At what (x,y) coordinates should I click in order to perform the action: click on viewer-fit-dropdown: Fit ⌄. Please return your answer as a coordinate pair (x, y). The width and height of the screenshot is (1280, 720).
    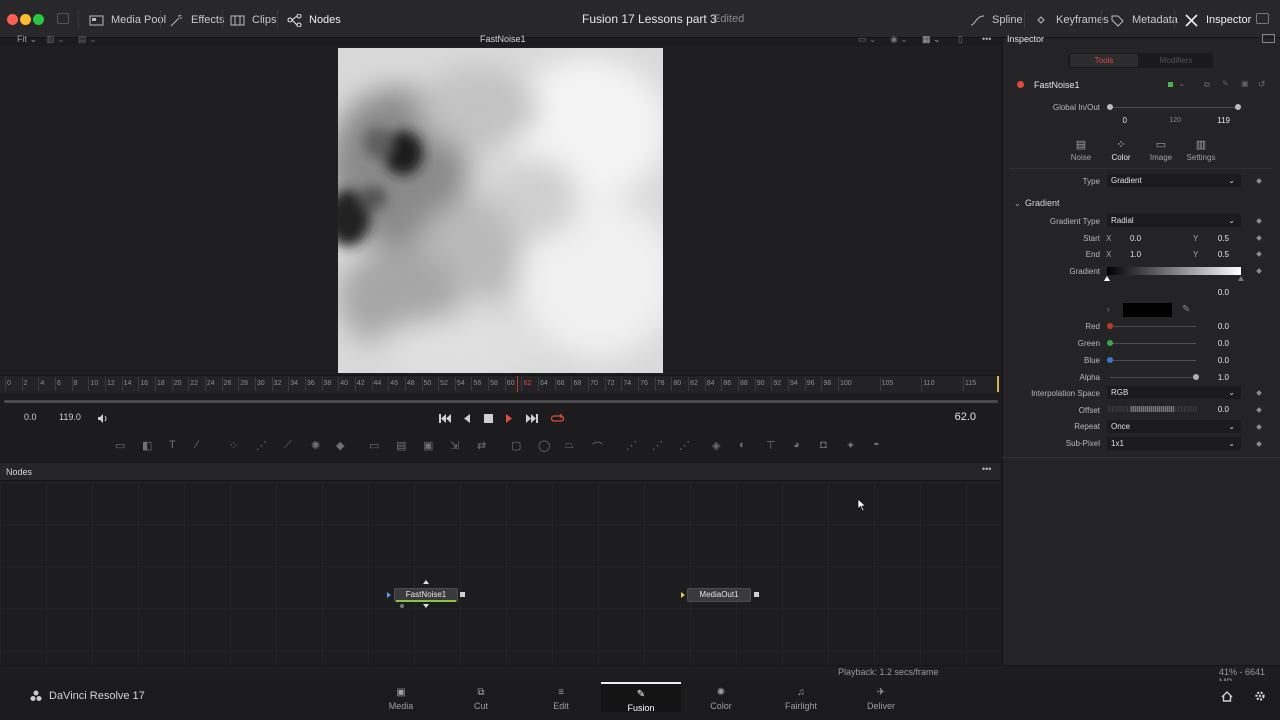
    Looking at the image, I should click on (27, 39).